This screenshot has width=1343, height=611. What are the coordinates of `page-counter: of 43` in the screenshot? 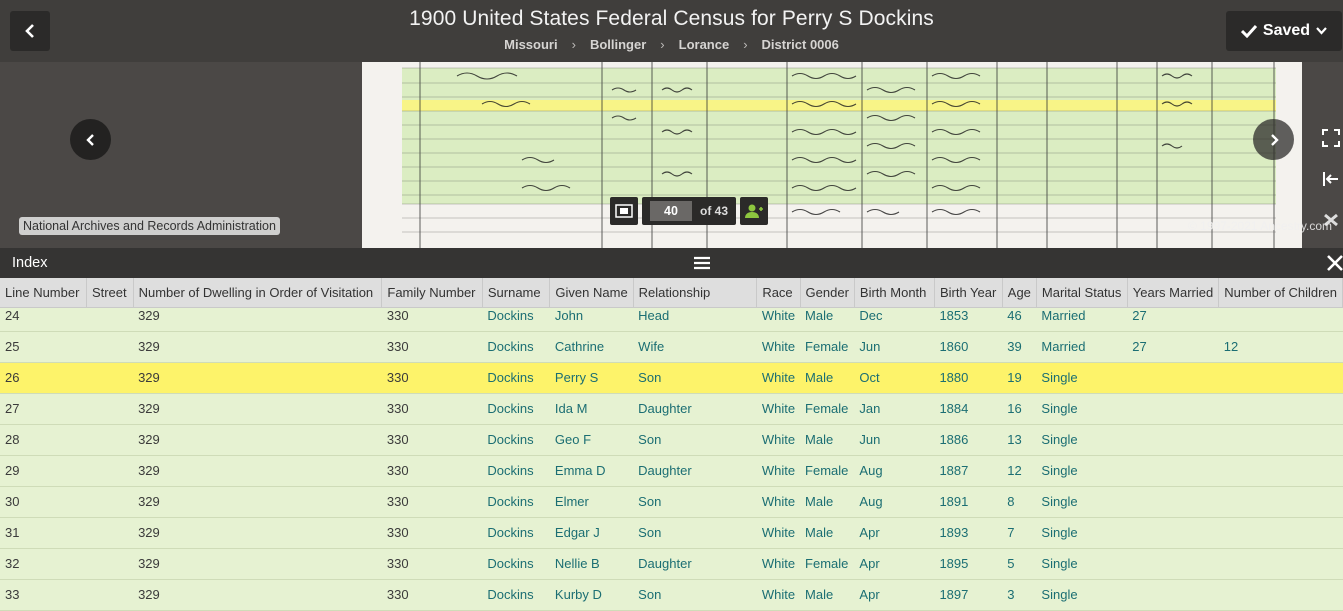 It's located at (689, 211).